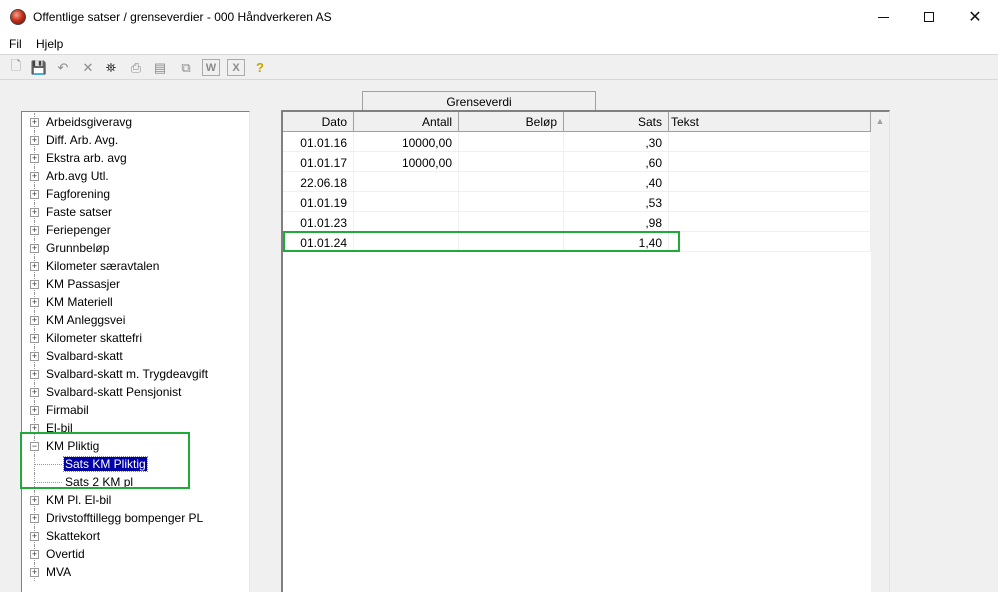 This screenshot has width=998, height=592. Describe the element at coordinates (616, 202) in the screenshot. I see `cell-sats: ,53` at that location.